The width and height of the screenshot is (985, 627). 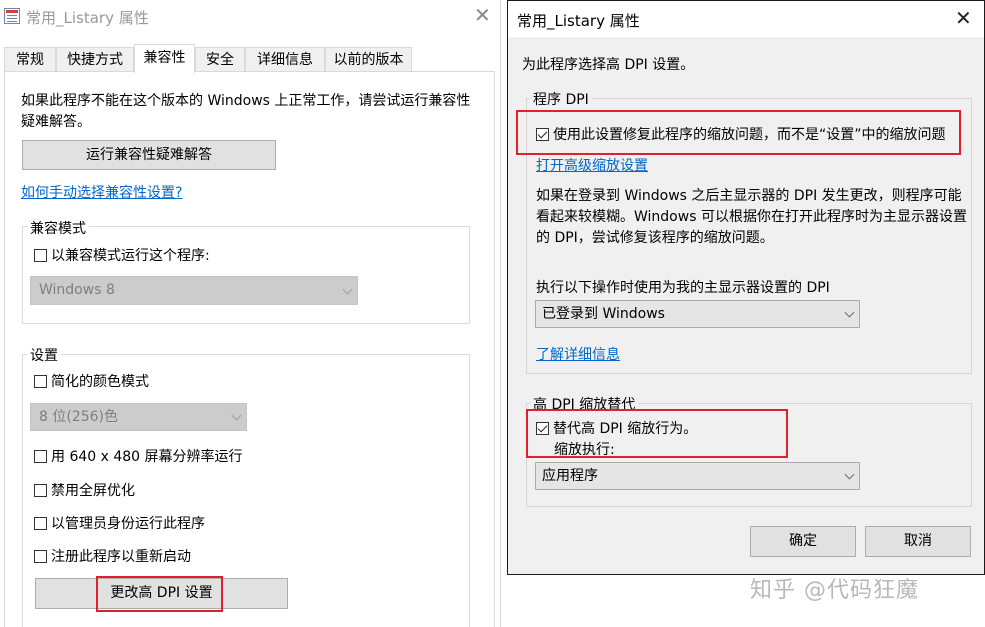 What do you see at coordinates (101, 192) in the screenshot?
I see `manual-settings-link: 如何手动选择兼容性设置?` at bounding box center [101, 192].